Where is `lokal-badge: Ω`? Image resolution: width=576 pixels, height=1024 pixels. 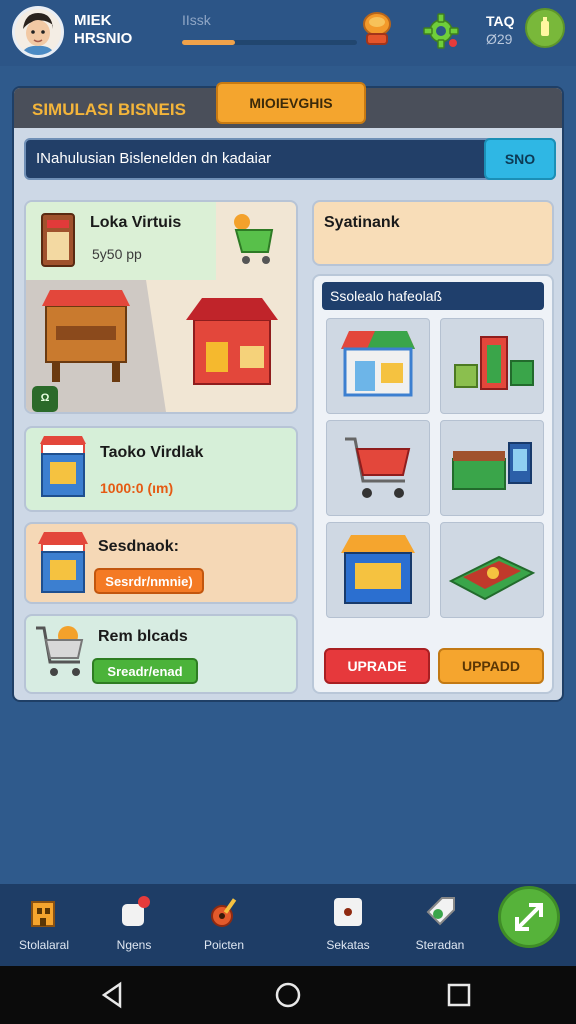 lokal-badge: Ω is located at coordinates (45, 399).